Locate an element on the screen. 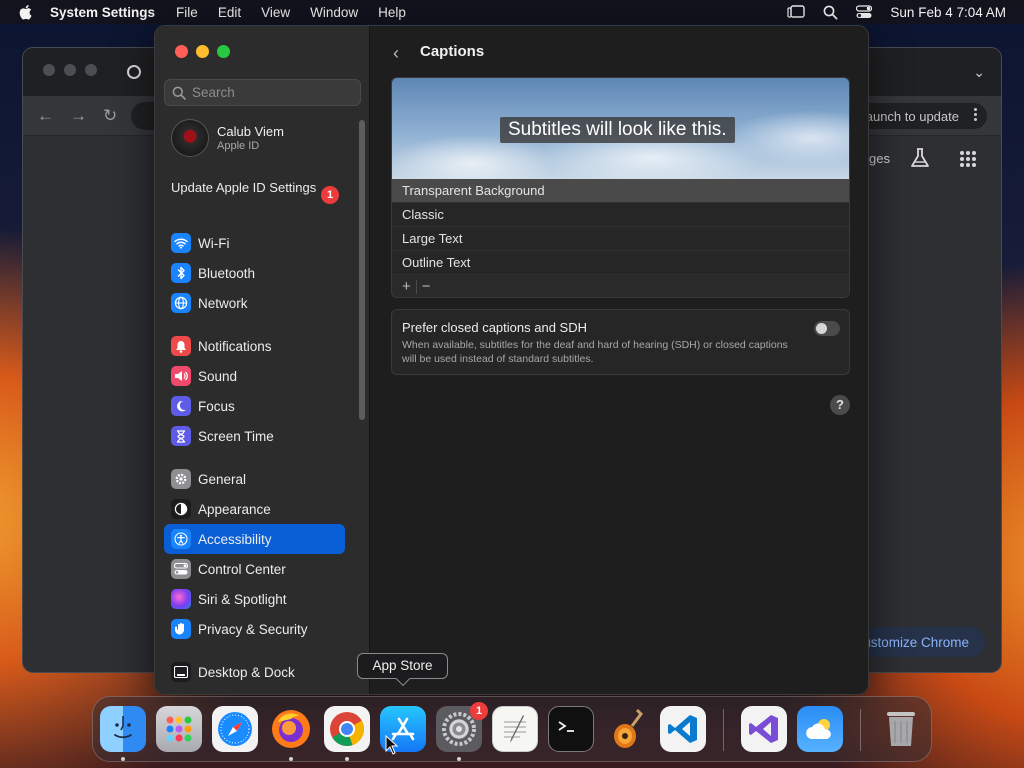  sidebar-item-label: Wi-Fi is located at coordinates (214, 243).